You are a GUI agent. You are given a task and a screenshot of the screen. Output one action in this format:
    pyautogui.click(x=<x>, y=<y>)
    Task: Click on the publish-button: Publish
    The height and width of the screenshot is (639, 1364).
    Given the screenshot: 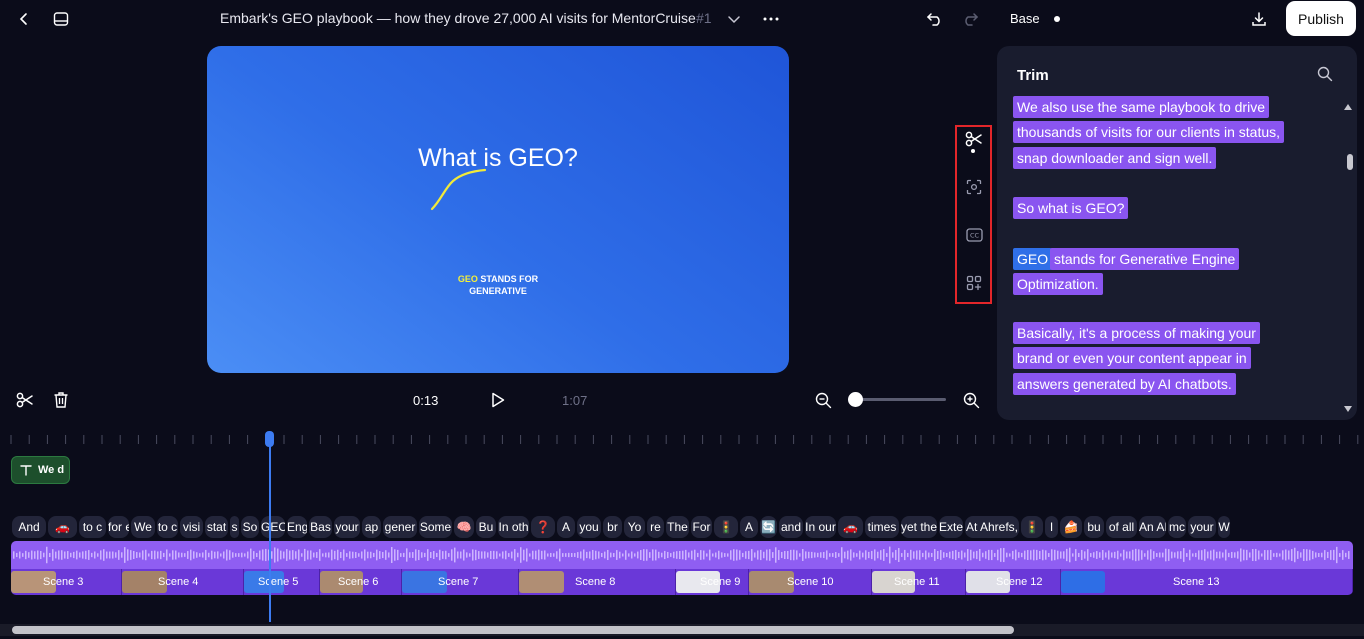 What is the action you would take?
    pyautogui.click(x=1321, y=18)
    